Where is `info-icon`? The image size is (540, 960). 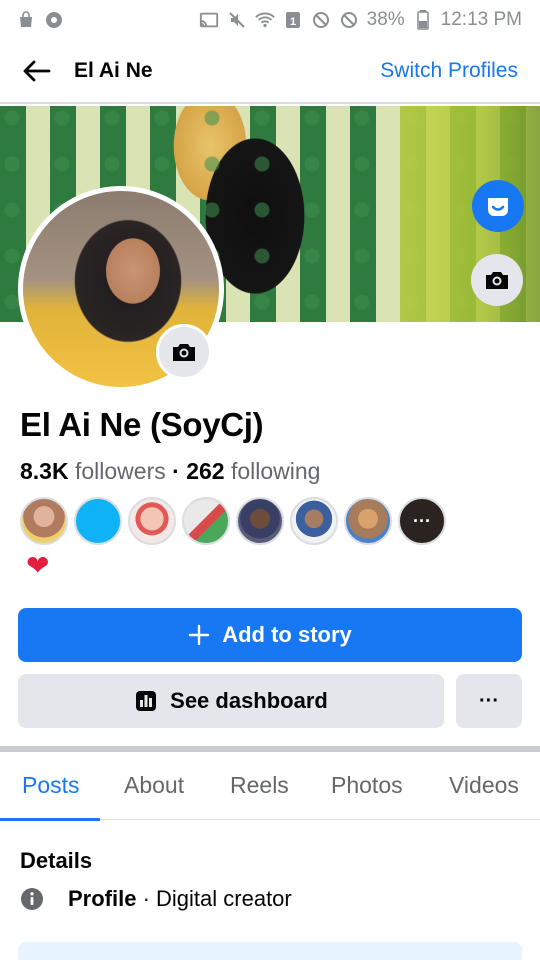 info-icon is located at coordinates (32, 899).